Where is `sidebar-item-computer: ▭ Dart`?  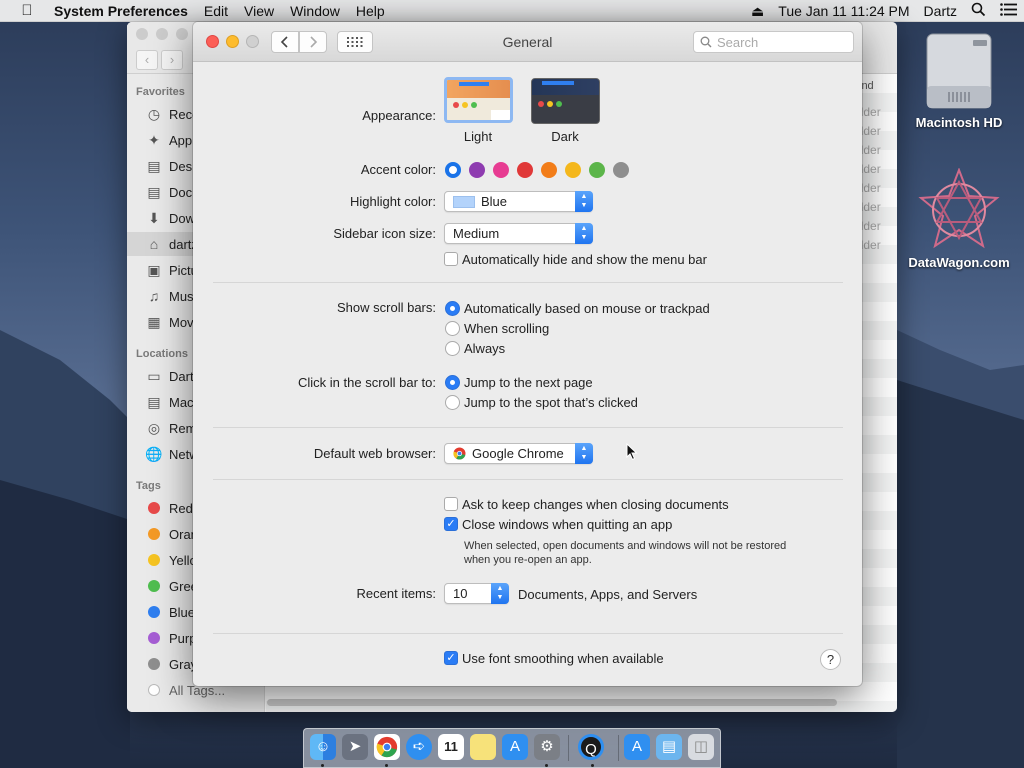 sidebar-item-computer: ▭ Dart is located at coordinates (169, 376).